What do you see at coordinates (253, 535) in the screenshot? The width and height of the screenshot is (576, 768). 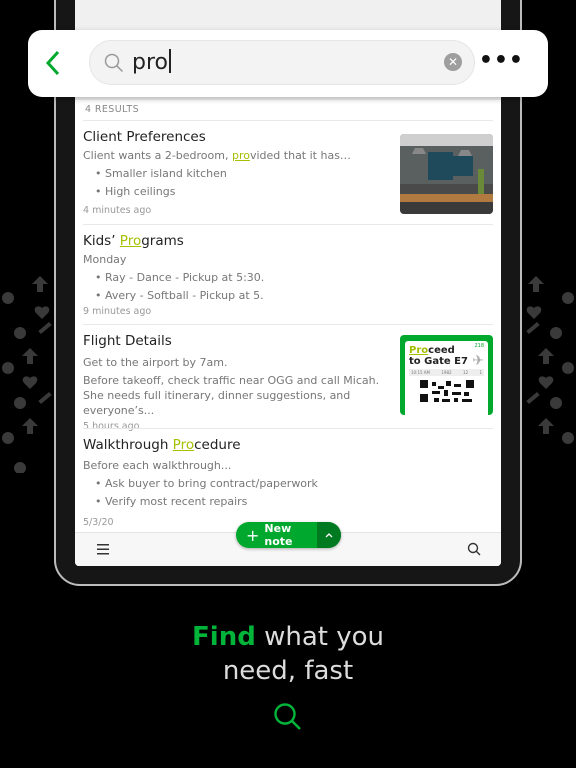 I see `plus-icon: +` at bounding box center [253, 535].